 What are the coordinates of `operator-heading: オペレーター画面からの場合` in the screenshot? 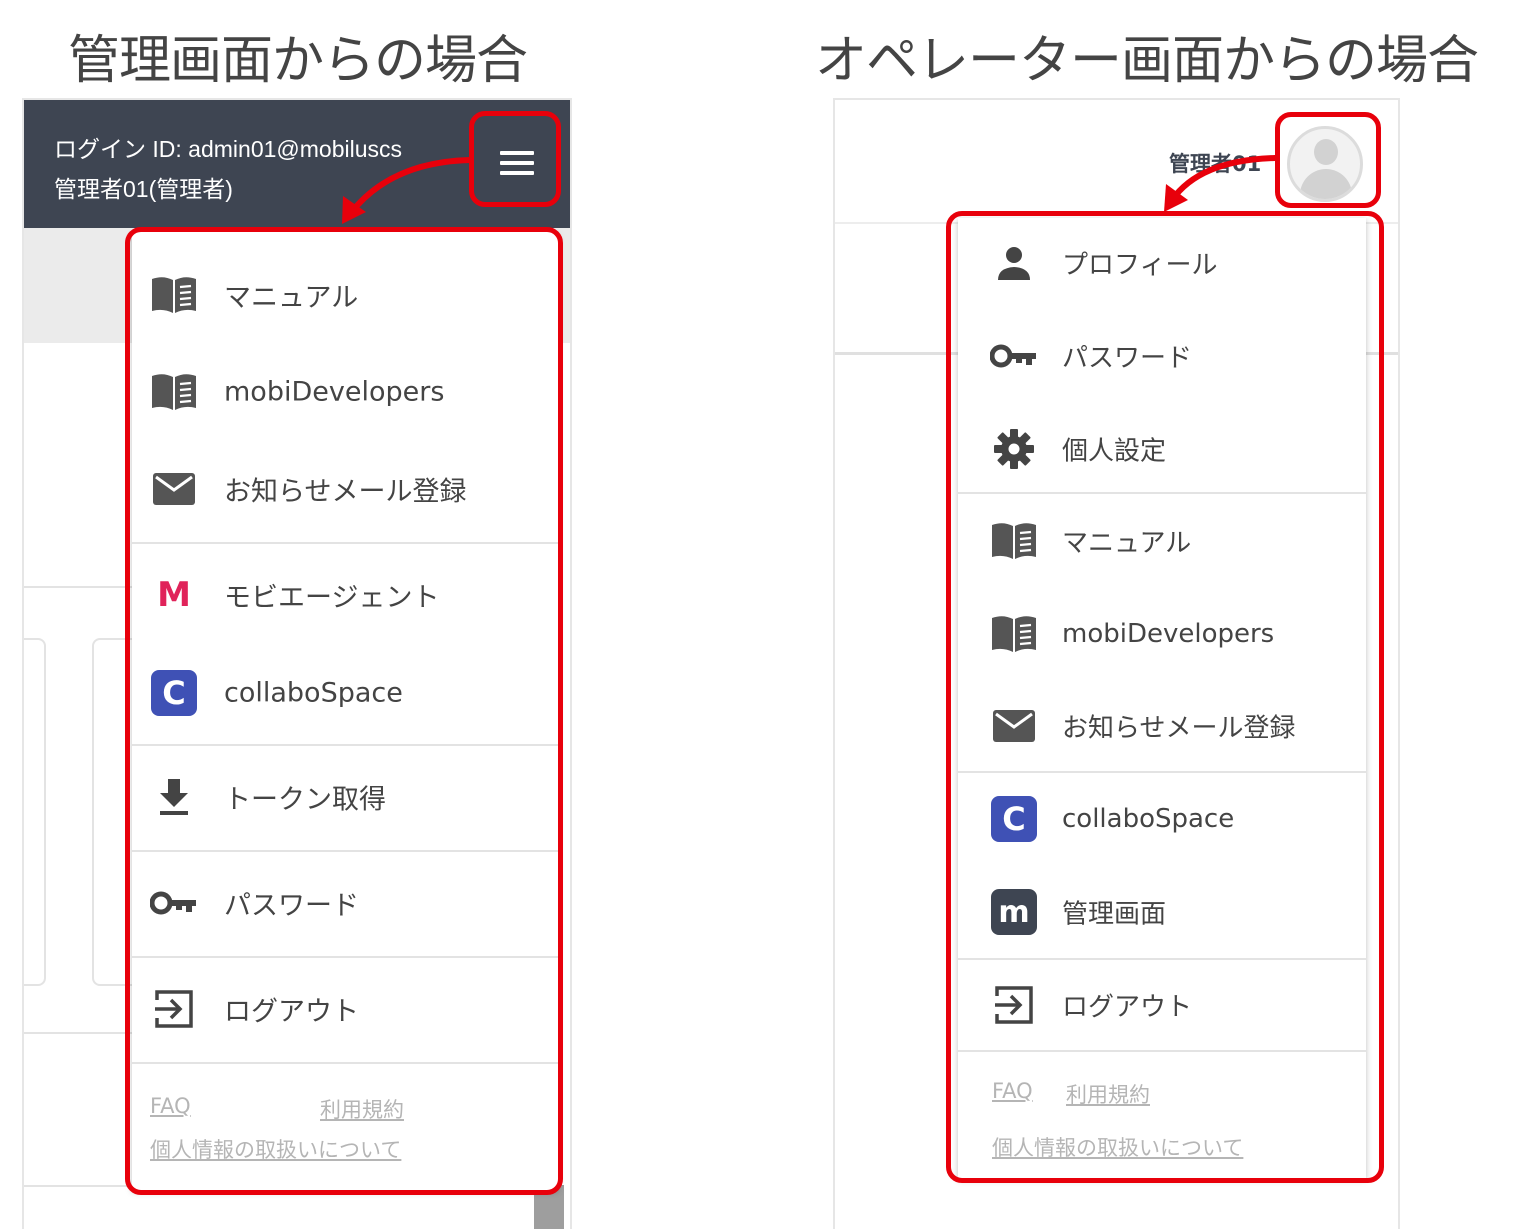 It's located at (1147, 61).